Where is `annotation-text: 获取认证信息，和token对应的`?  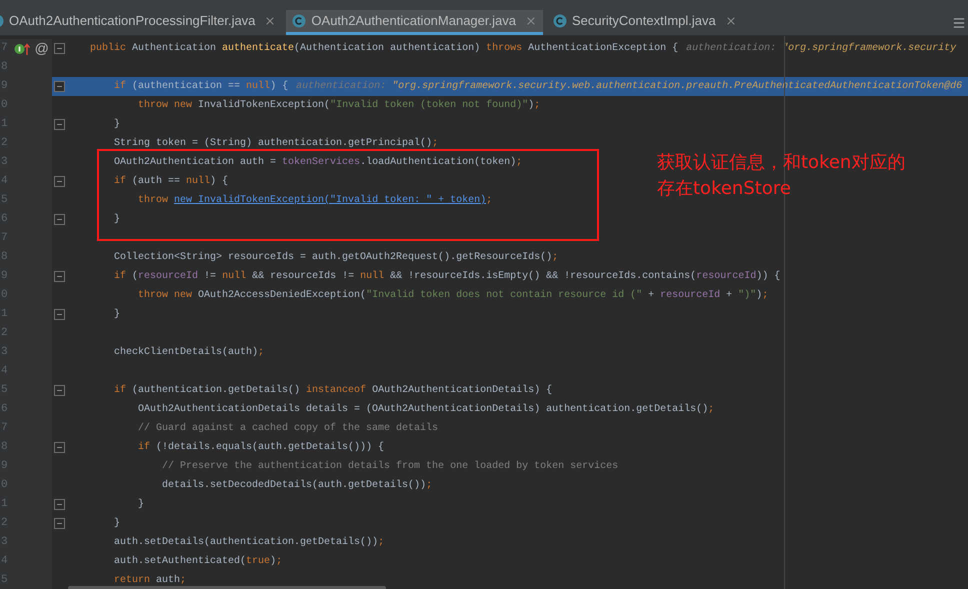 annotation-text: 获取认证信息，和token对应的 is located at coordinates (781, 163).